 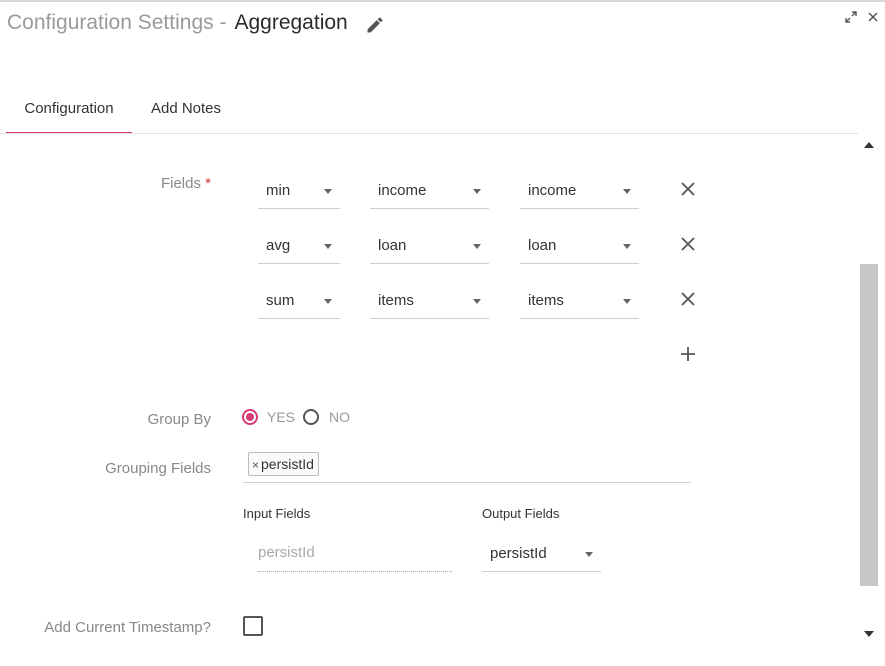 I want to click on input-fields-text: persistId, so click(x=286, y=552).